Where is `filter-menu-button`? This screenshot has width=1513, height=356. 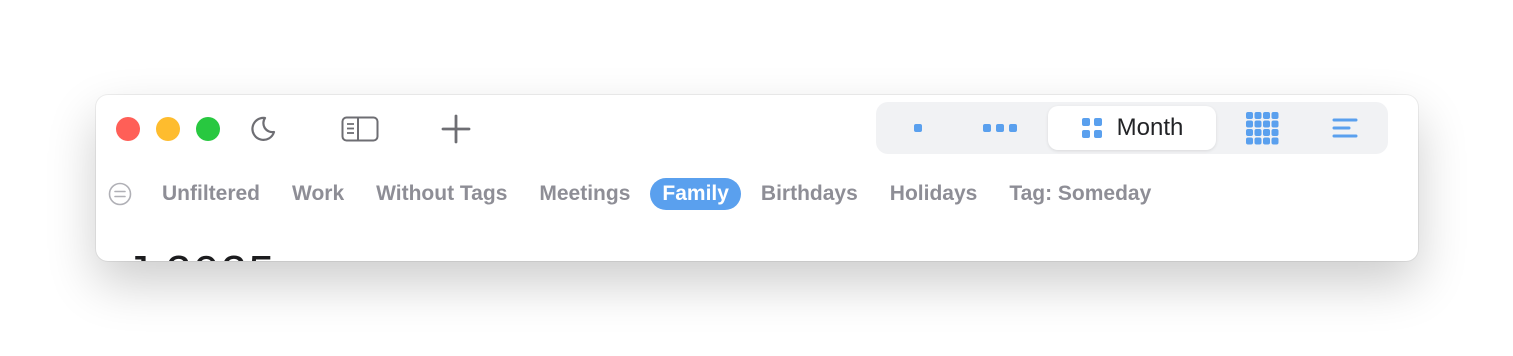
filter-menu-button is located at coordinates (120, 194).